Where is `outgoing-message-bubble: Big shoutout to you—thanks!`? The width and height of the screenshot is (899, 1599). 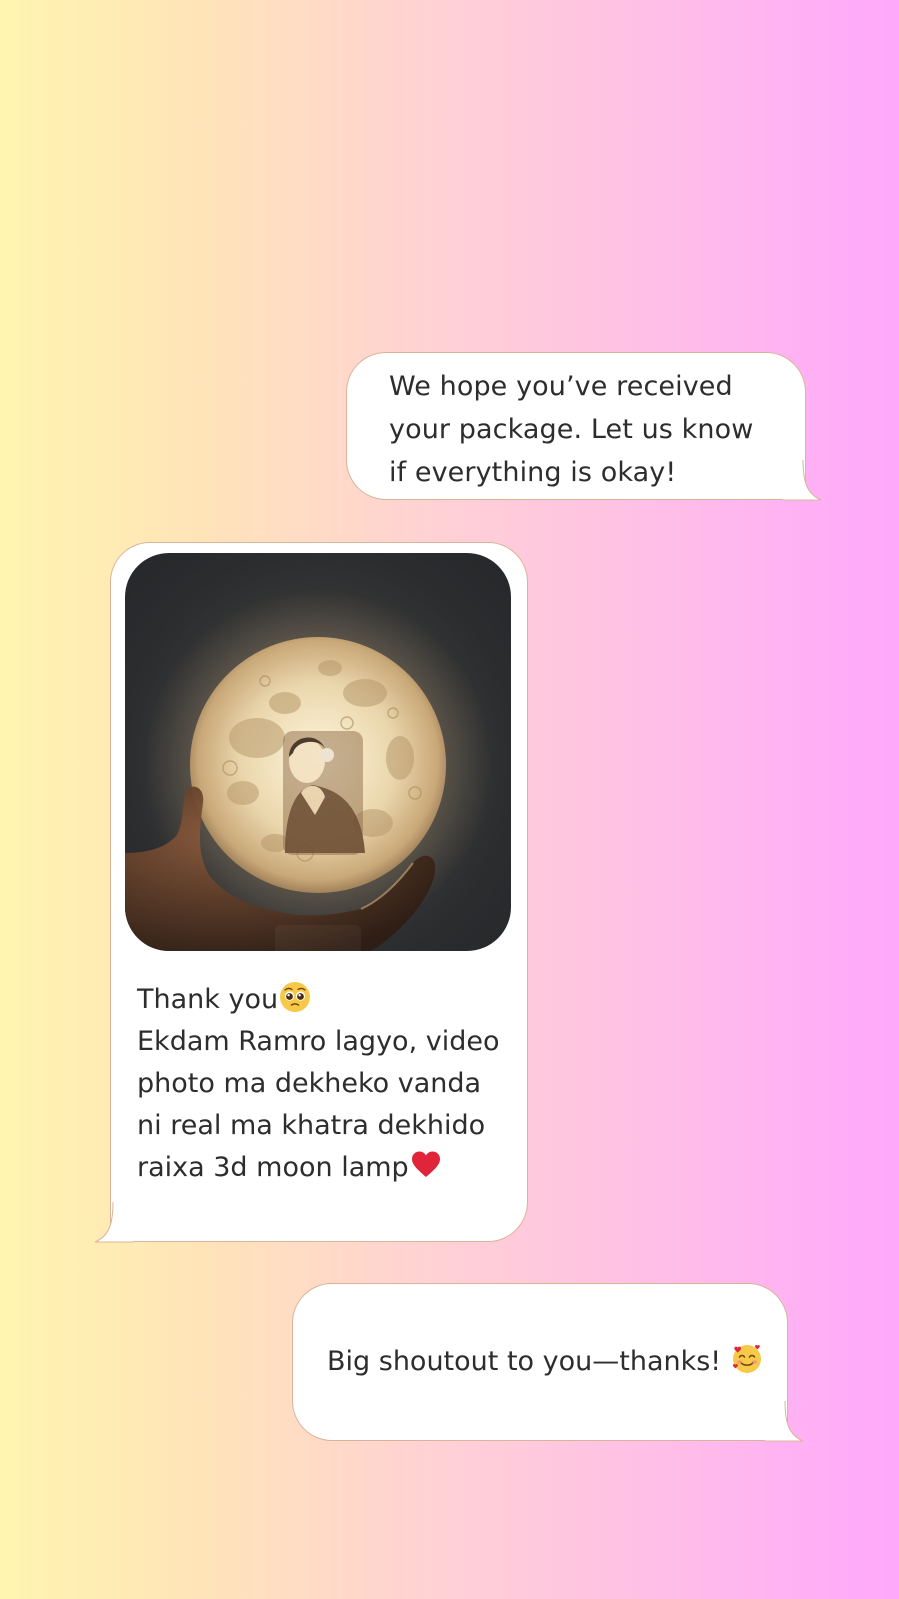
outgoing-message-bubble: Big shoutout to you—thanks! is located at coordinates (548, 1362).